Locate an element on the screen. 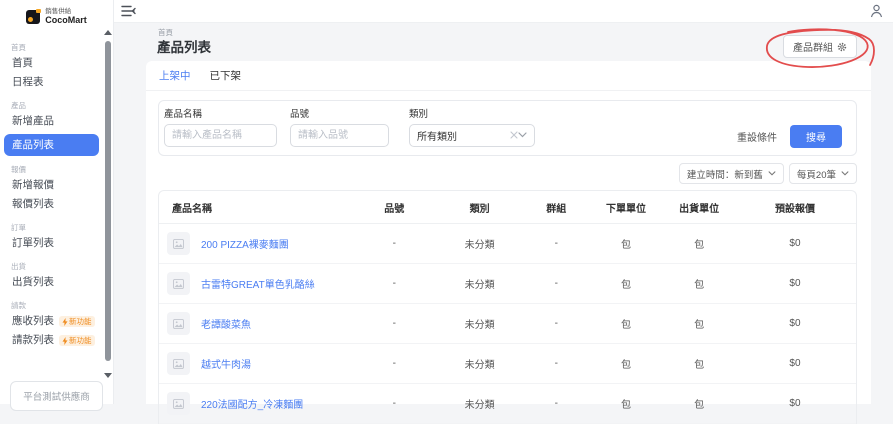 The image size is (893, 424). category-select-value: 所有類別 is located at coordinates (437, 137).